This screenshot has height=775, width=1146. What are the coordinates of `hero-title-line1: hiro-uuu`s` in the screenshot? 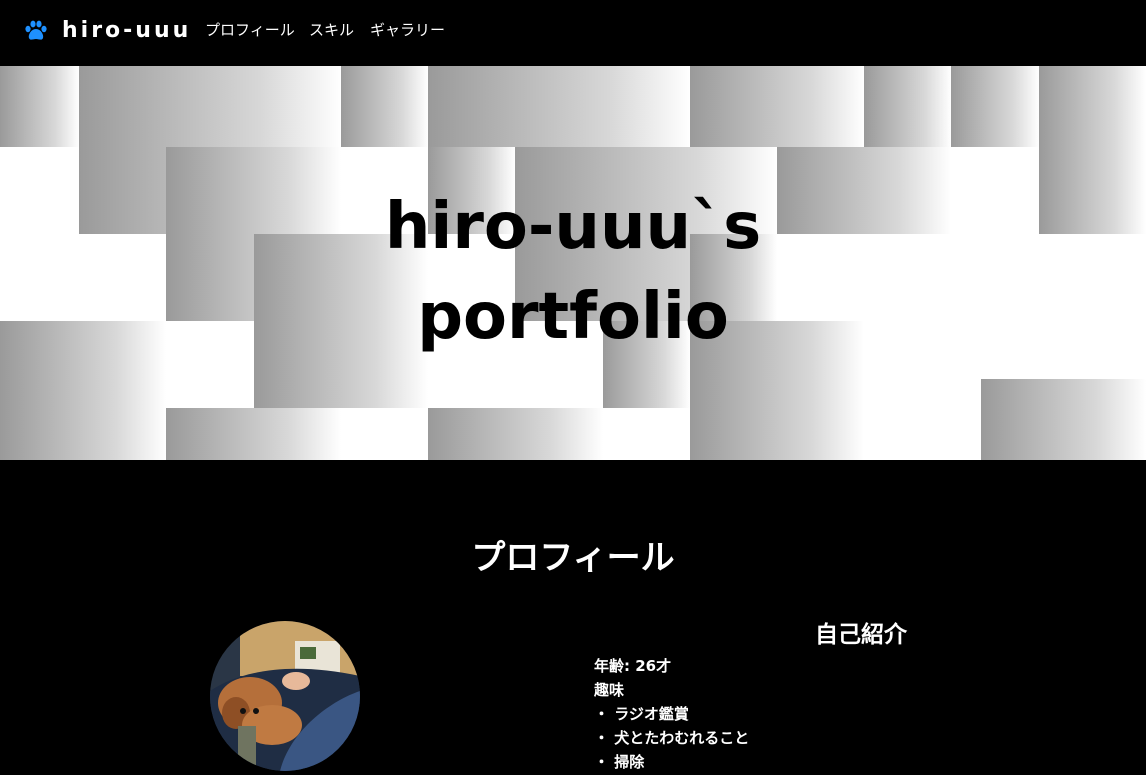 It's located at (573, 227).